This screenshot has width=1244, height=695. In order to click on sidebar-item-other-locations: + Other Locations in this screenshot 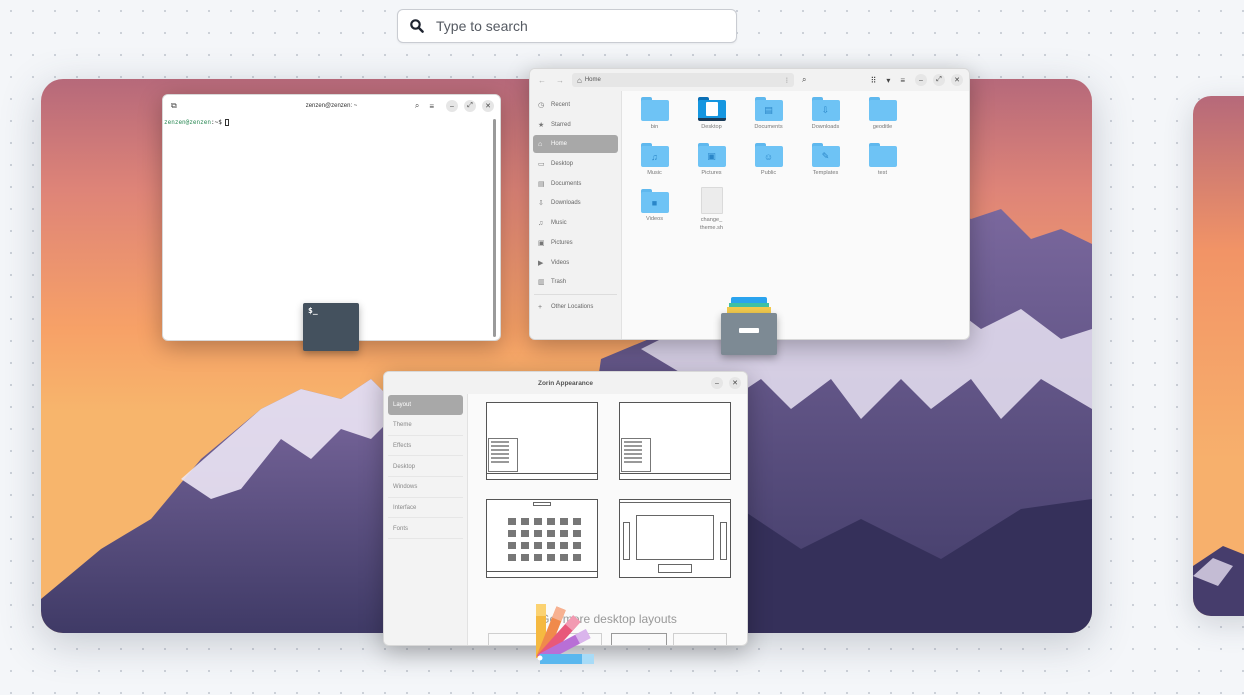, I will do `click(575, 307)`.